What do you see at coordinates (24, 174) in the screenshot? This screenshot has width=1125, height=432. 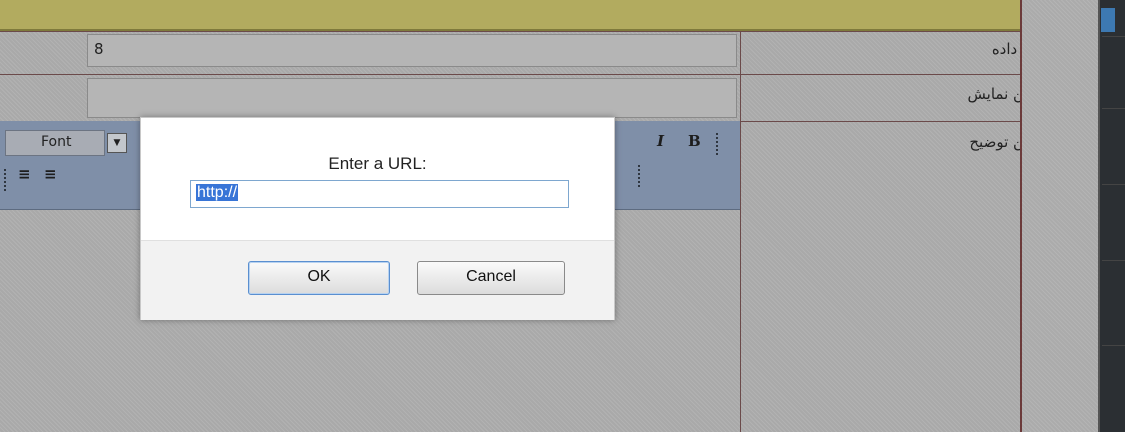 I see `align-left-icon: ≡` at bounding box center [24, 174].